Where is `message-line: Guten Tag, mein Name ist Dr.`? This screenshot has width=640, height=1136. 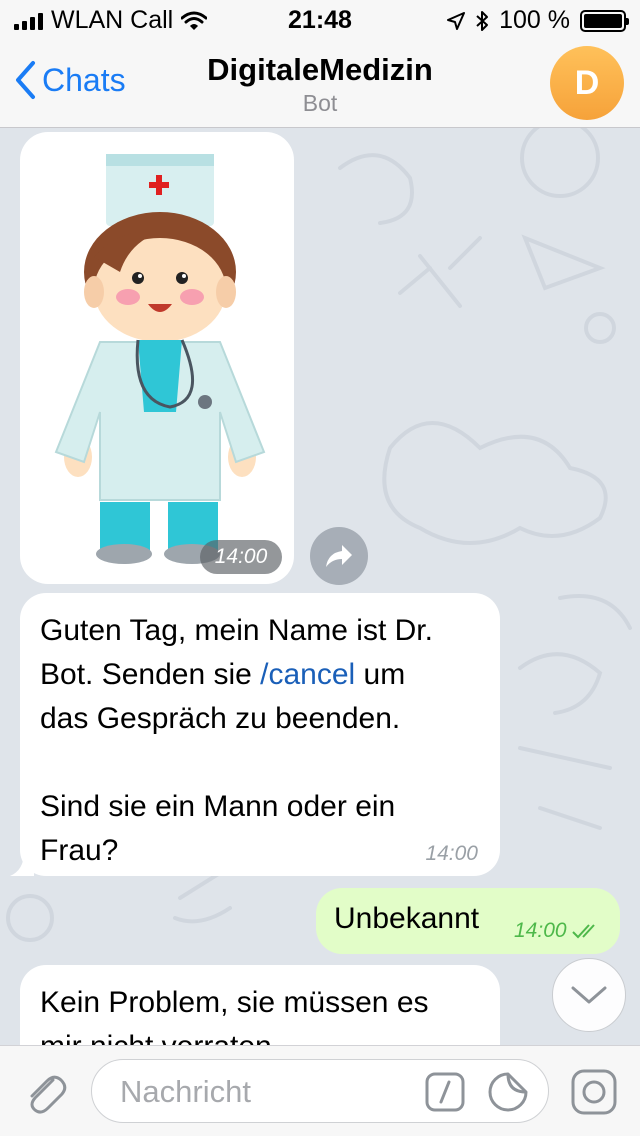
message-line: Guten Tag, mein Name ist Dr. is located at coordinates (236, 630).